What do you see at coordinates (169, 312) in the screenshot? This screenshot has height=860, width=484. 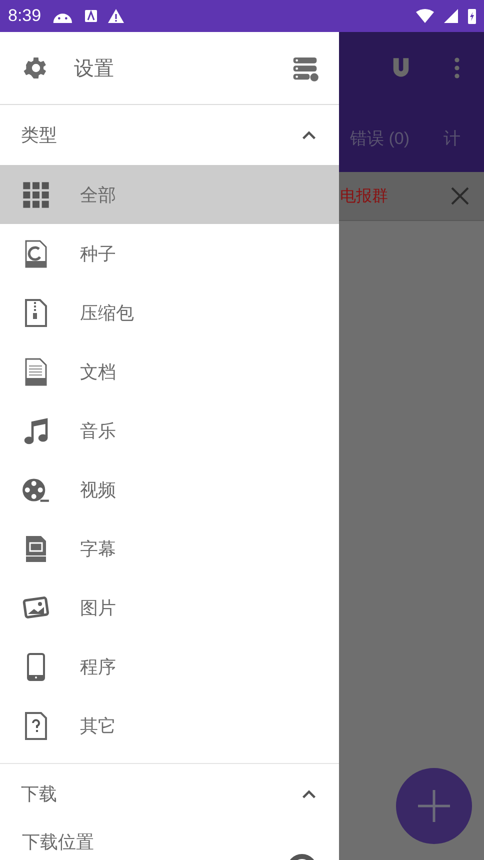 I see `drawer-item: 压缩包` at bounding box center [169, 312].